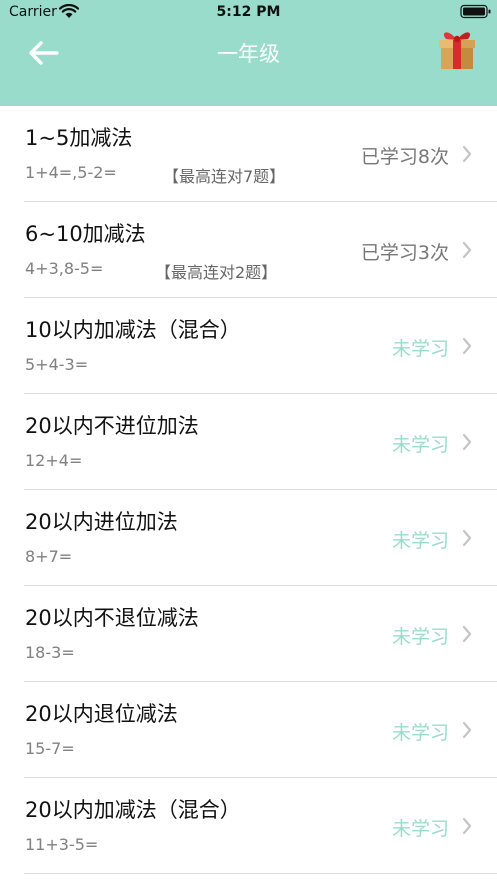  What do you see at coordinates (57, 364) in the screenshot?
I see `lesson-example: 5+4-3=` at bounding box center [57, 364].